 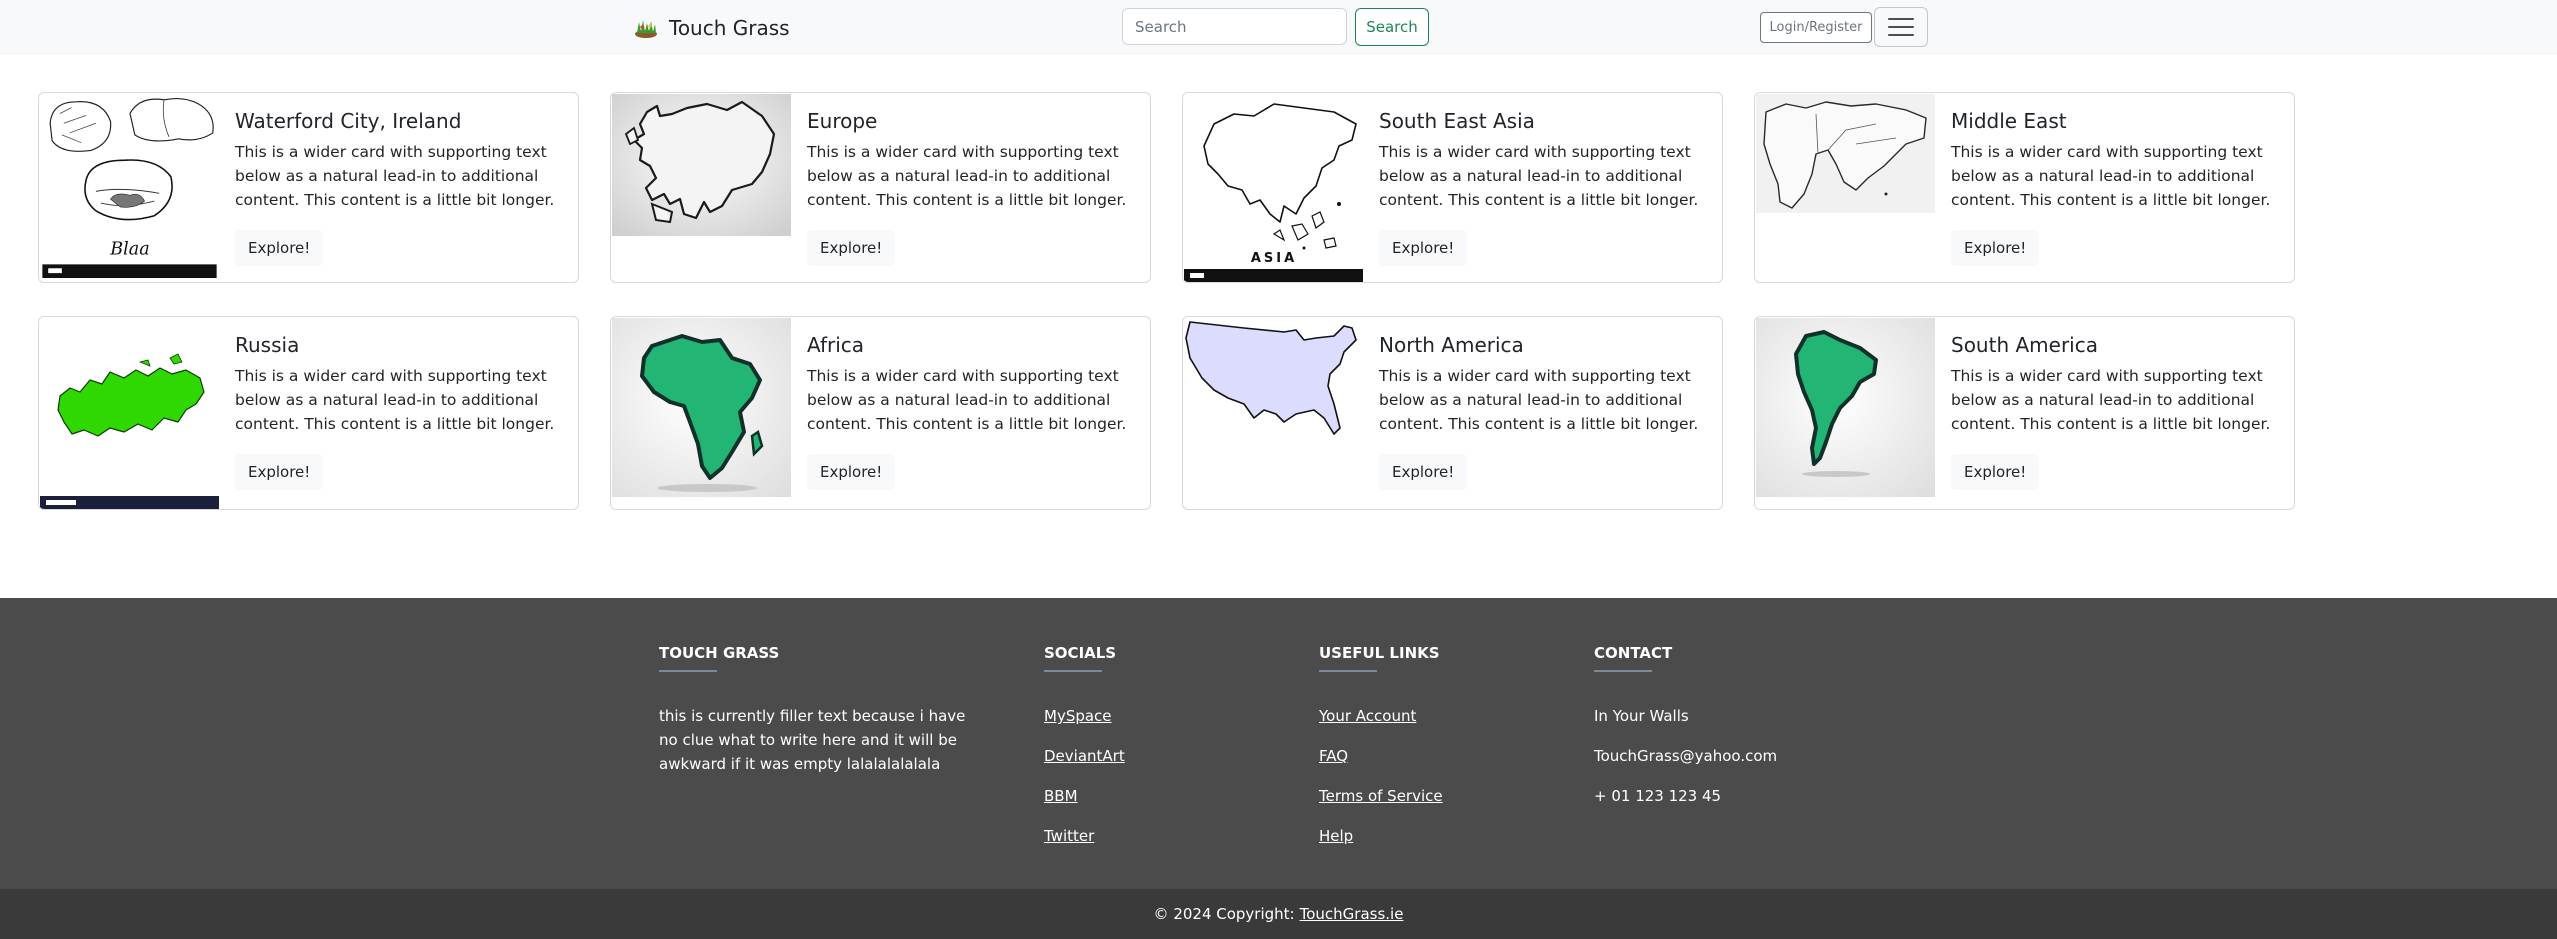 I want to click on middle-east-map-image, so click(x=1845, y=153).